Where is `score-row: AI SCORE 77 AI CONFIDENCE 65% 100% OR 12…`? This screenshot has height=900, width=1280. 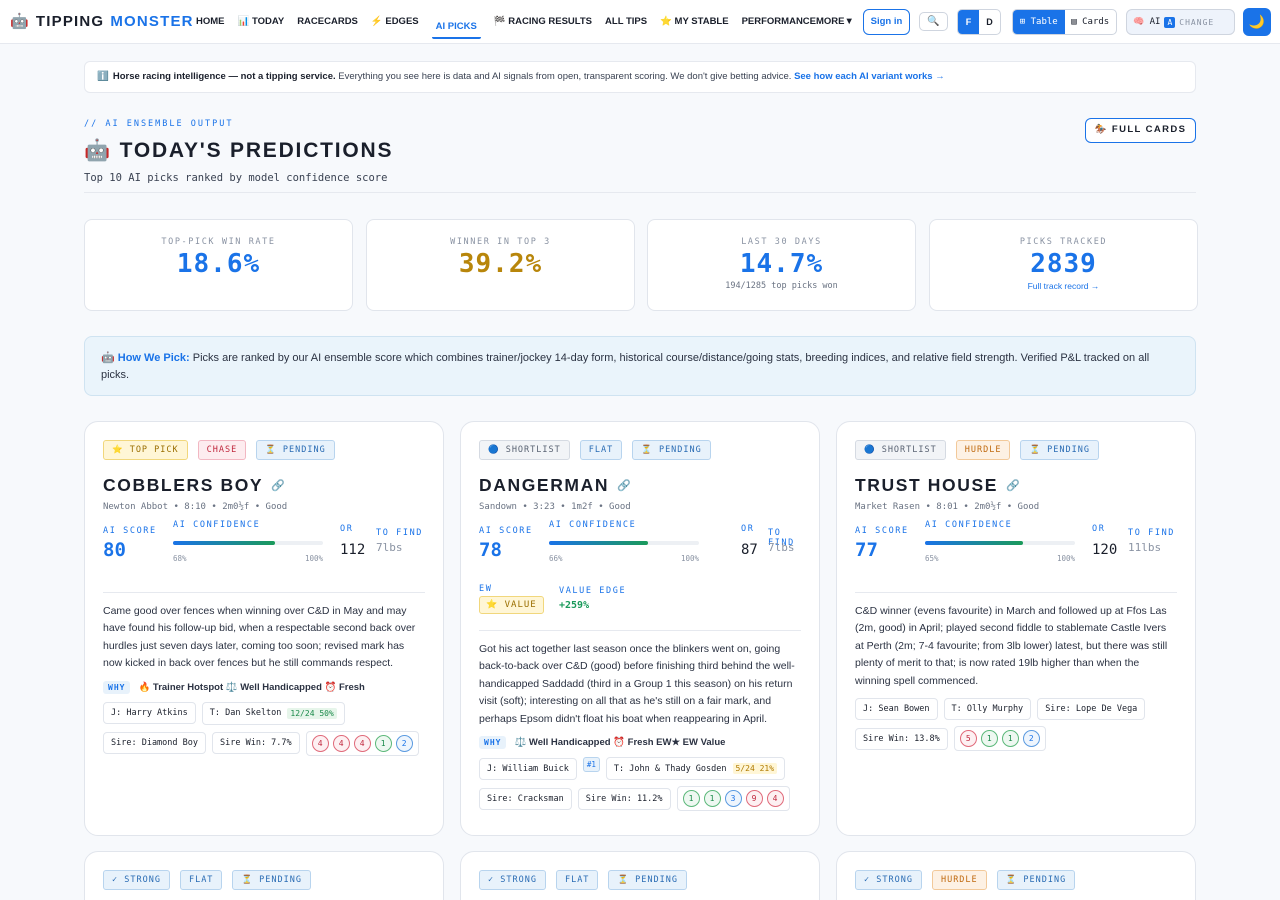 score-row: AI SCORE 77 AI CONFIDENCE 65% 100% OR 12… is located at coordinates (1016, 556).